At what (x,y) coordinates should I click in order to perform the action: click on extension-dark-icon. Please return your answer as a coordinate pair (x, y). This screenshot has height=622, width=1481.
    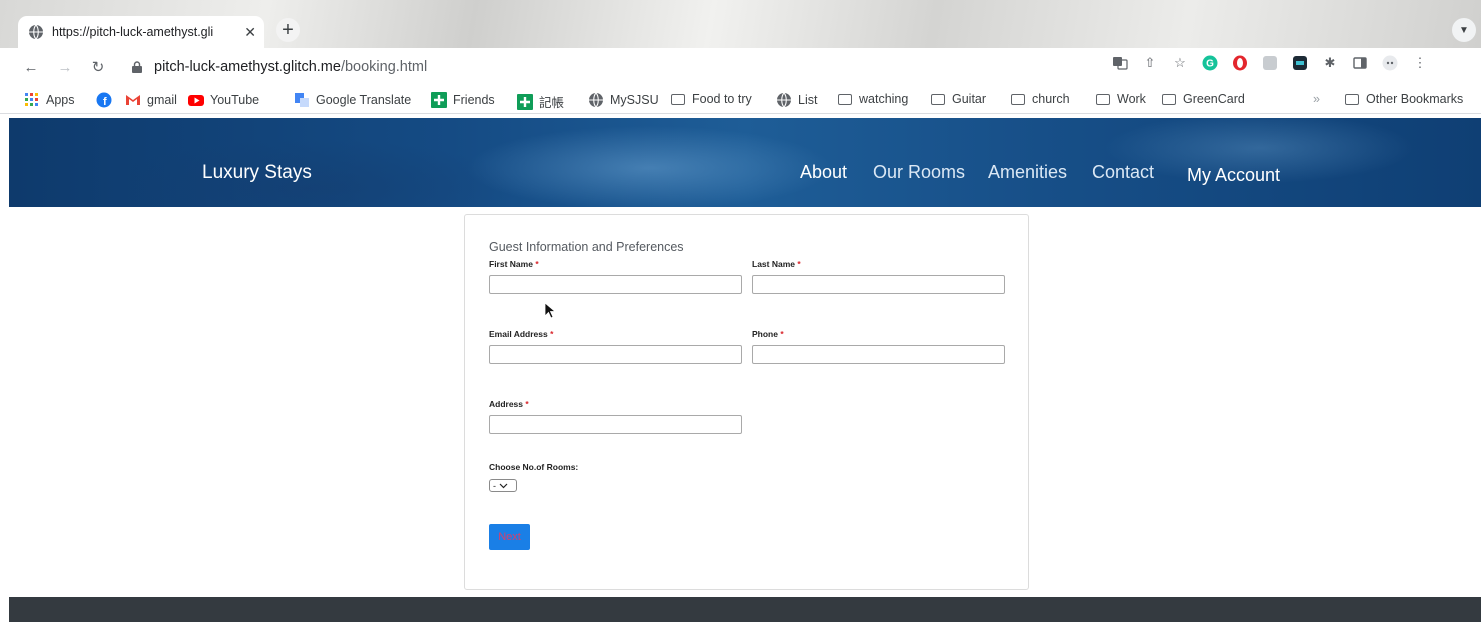
    Looking at the image, I should click on (1300, 63).